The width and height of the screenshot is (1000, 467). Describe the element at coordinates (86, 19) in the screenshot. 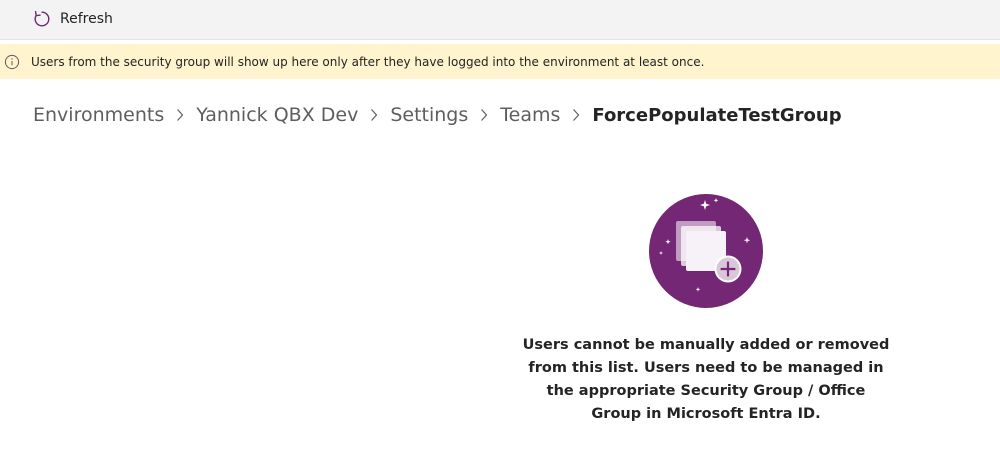

I see `refresh-label: Refresh` at that location.